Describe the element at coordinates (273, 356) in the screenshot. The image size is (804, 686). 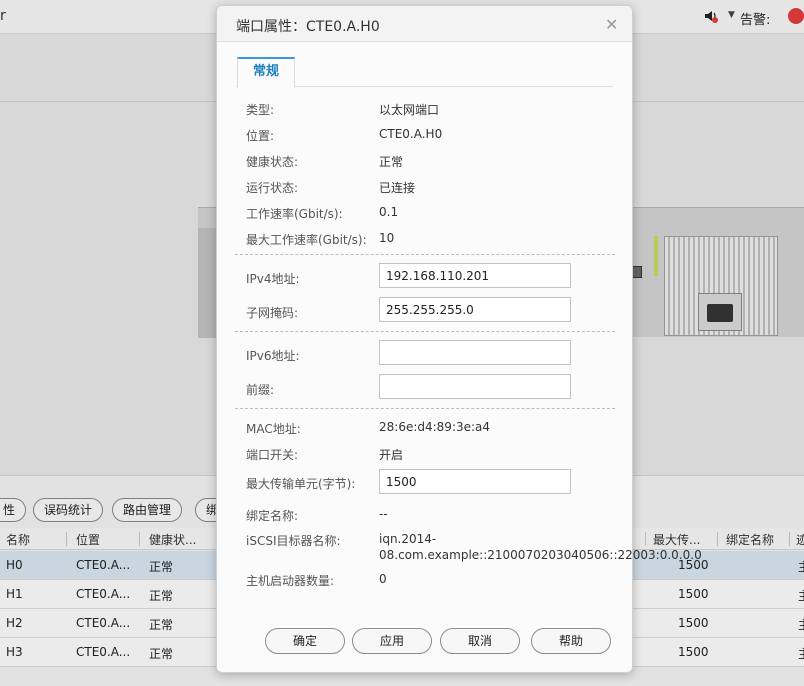
I see `ipv6-label: IPv6地址:` at that location.